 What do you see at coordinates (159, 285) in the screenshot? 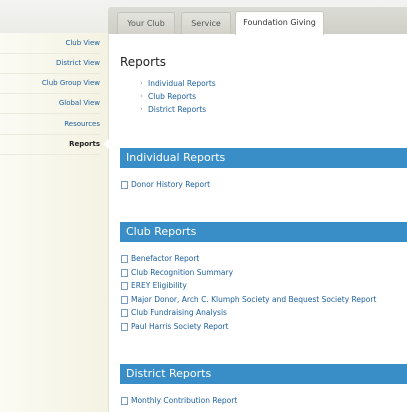
I see `report-link: EREY Eligibility` at bounding box center [159, 285].